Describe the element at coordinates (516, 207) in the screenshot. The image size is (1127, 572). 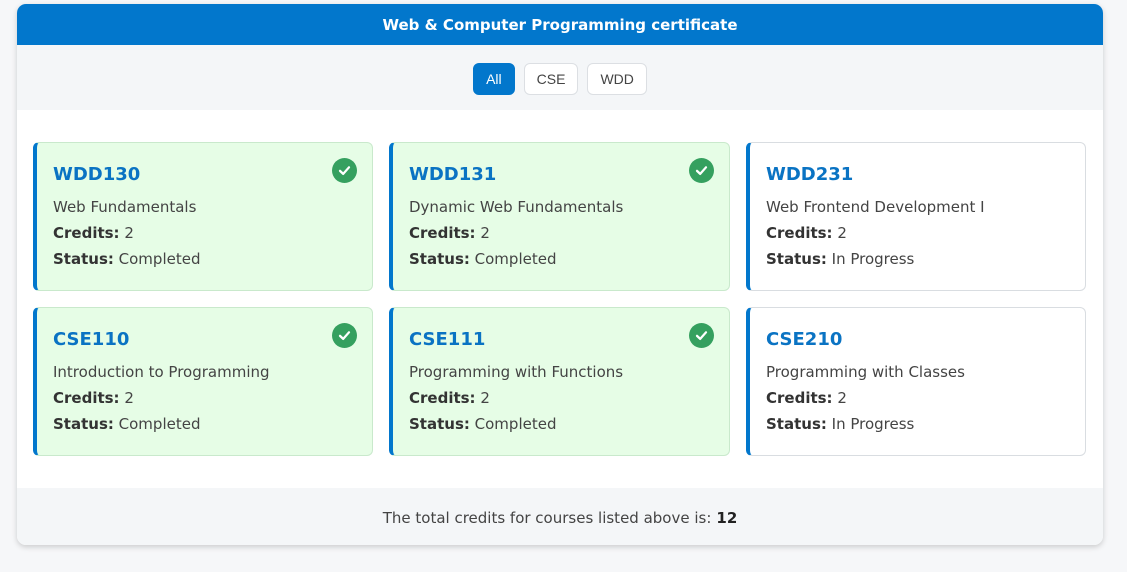
I see `course-name: Dynamic Web Fundamentals` at that location.